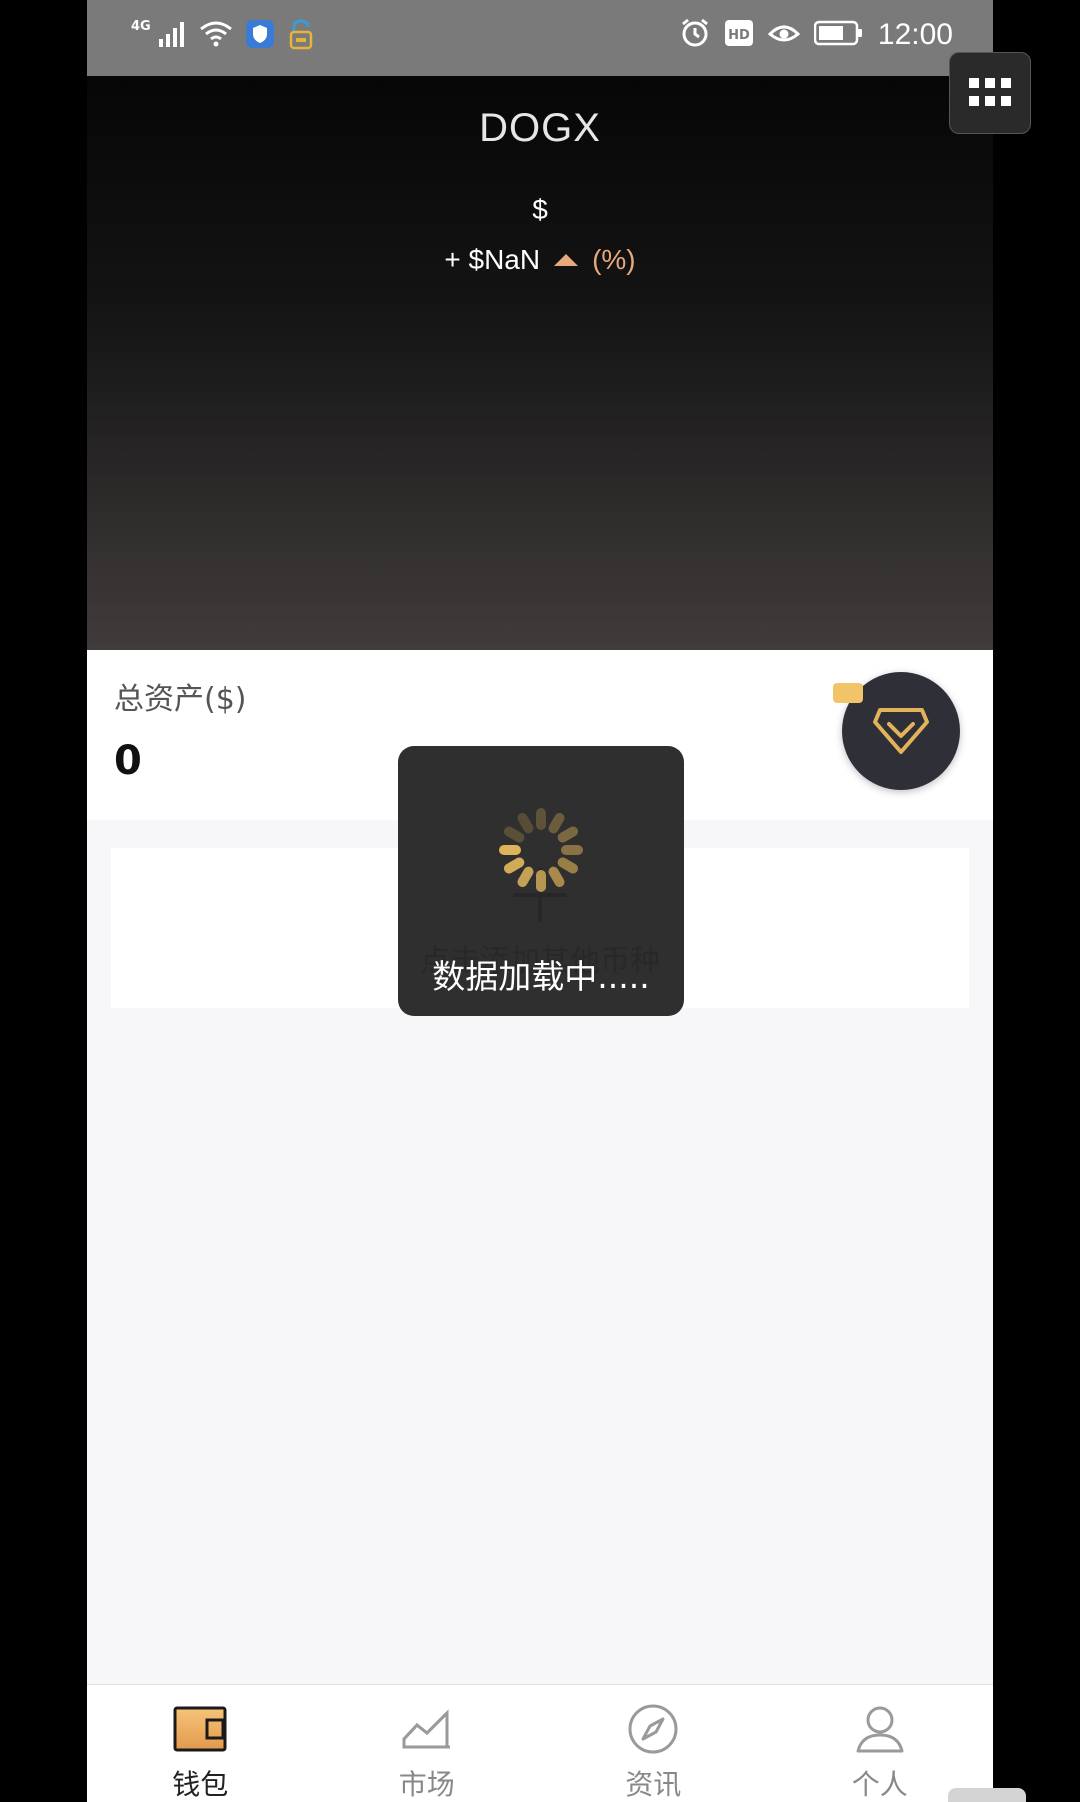 This screenshot has width=1080, height=1802. I want to click on market-chart-icon, so click(427, 1729).